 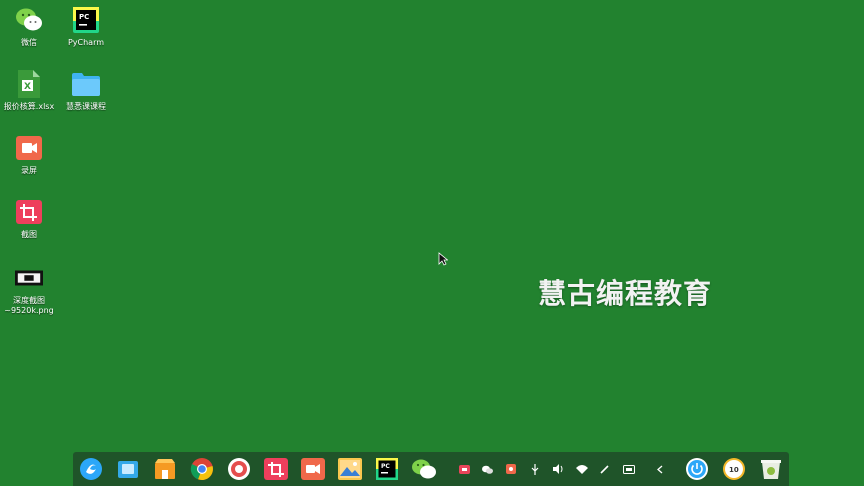 What do you see at coordinates (29, 106) in the screenshot?
I see `desktop-icon-label: 报价核算.xlsx` at bounding box center [29, 106].